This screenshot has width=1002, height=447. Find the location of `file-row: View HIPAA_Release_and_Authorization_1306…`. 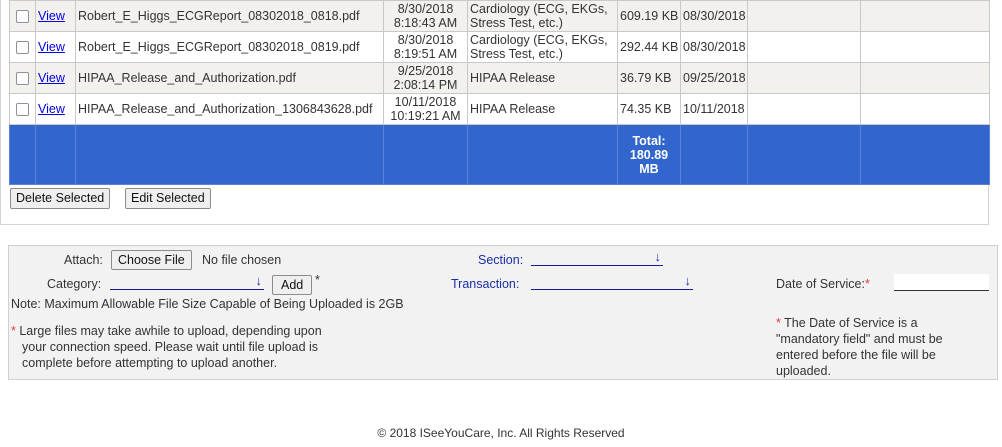

file-row: View HIPAA_Release_and_Authorization_1306… is located at coordinates (499, 109).